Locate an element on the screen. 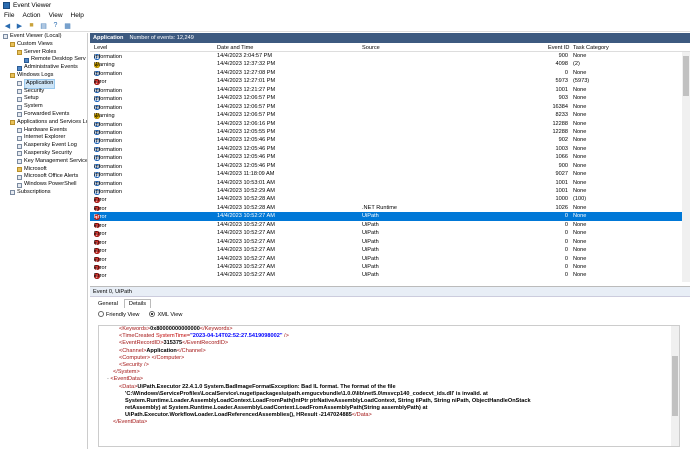  scroll-thumb is located at coordinates (686, 76).